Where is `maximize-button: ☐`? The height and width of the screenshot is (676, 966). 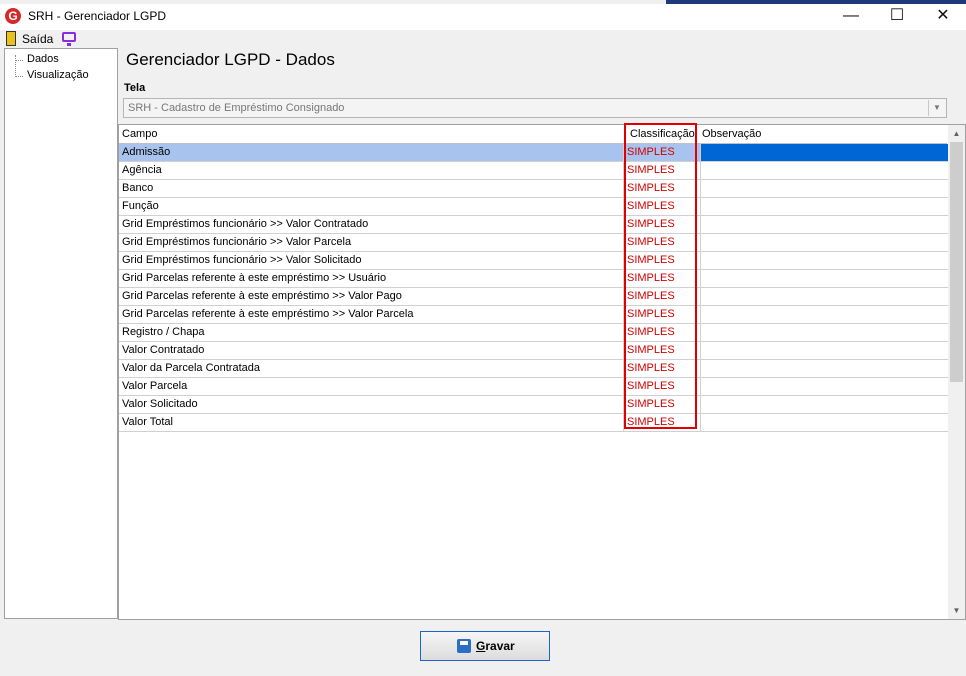 maximize-button: ☐ is located at coordinates (897, 17).